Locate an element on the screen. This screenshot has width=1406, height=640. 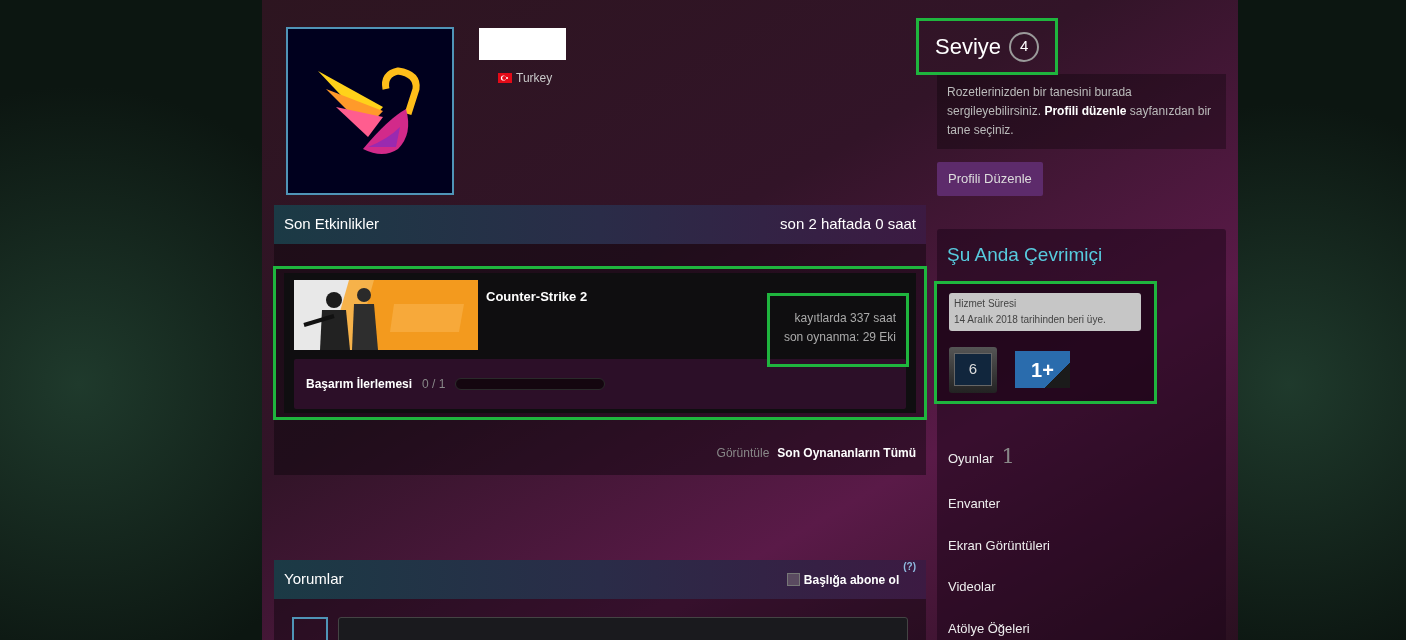
profile-link: Atölye Öğeleri is located at coordinates (1081, 628).